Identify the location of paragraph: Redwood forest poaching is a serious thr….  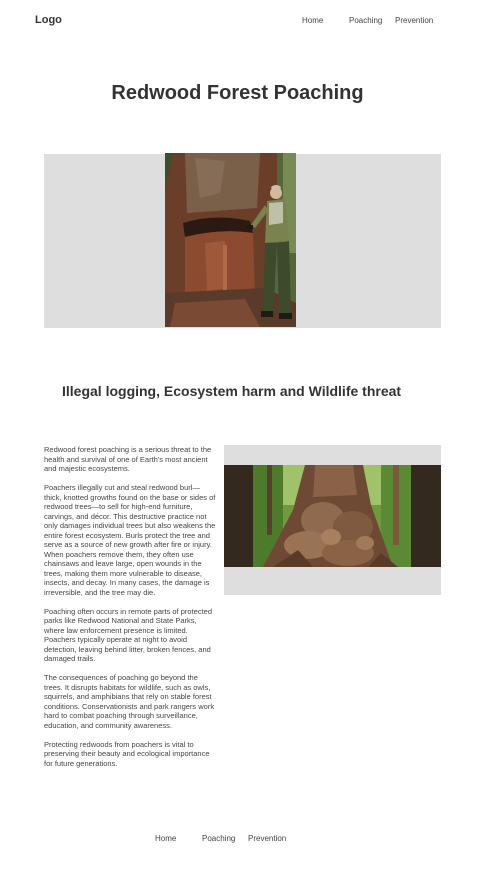
(128, 459).